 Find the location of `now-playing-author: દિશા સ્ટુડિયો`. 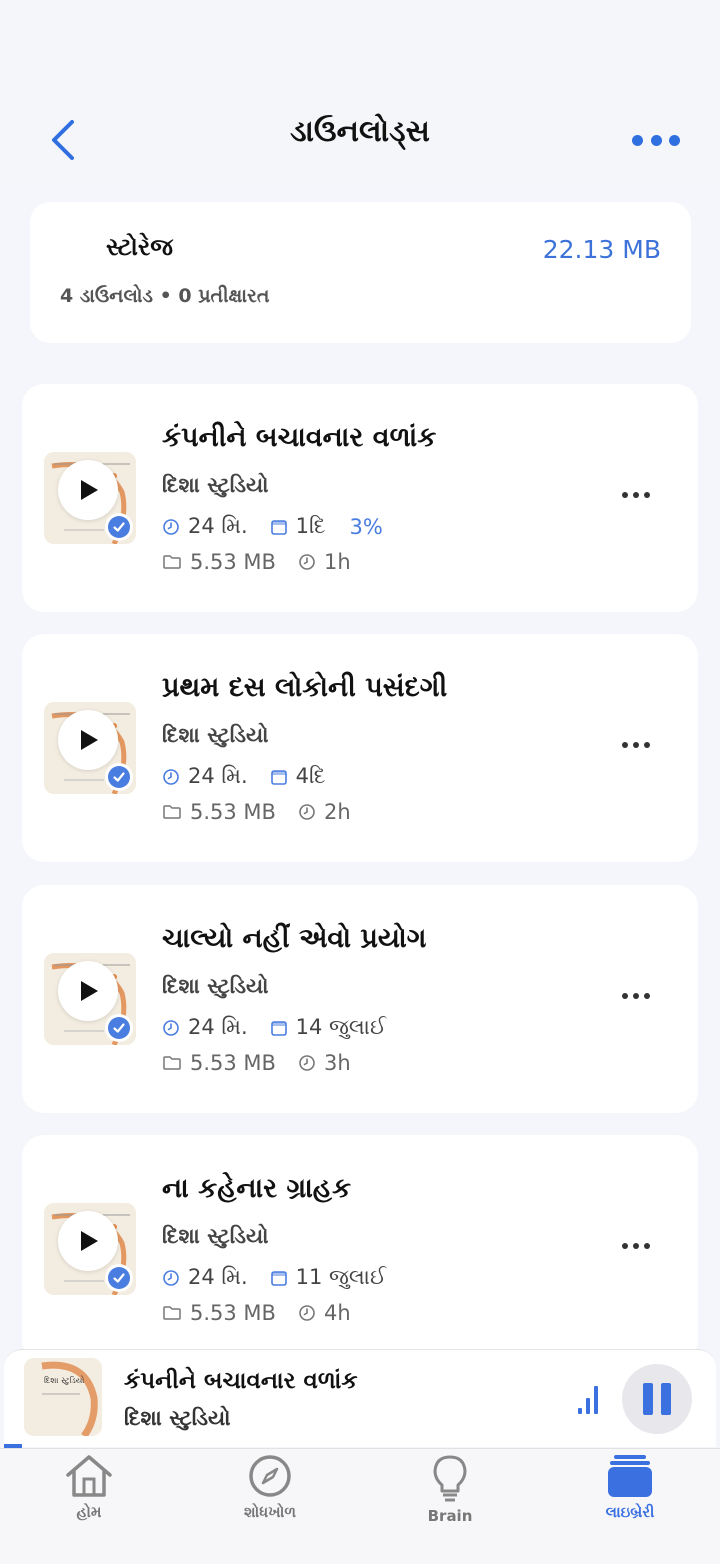

now-playing-author: દિશા સ્ટુડિયો is located at coordinates (177, 1418).